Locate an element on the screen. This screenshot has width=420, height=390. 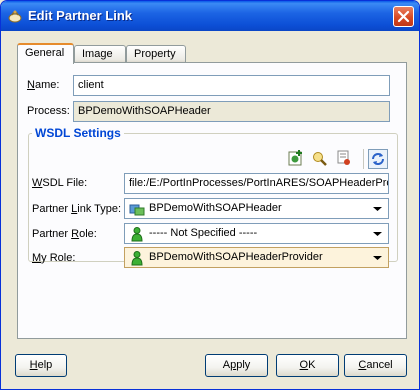
cancel-button-label: Cancel is located at coordinates (375, 365).